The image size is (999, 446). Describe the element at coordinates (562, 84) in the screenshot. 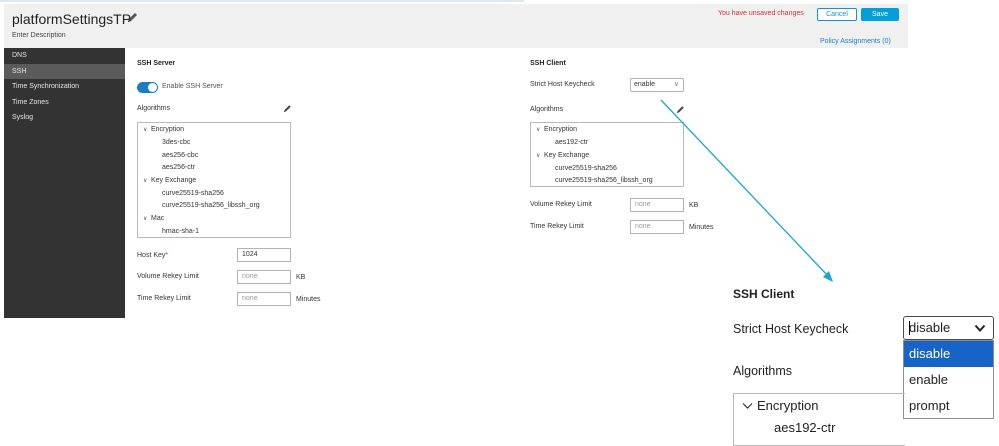

I see `strict-host-keycheck-label: Strict Host Keycheck` at that location.